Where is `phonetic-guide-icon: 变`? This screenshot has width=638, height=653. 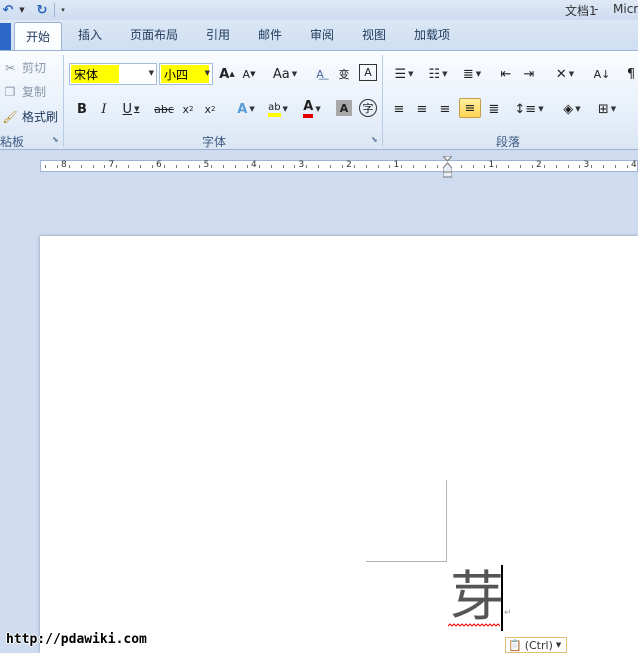 phonetic-guide-icon: 变 is located at coordinates (344, 74).